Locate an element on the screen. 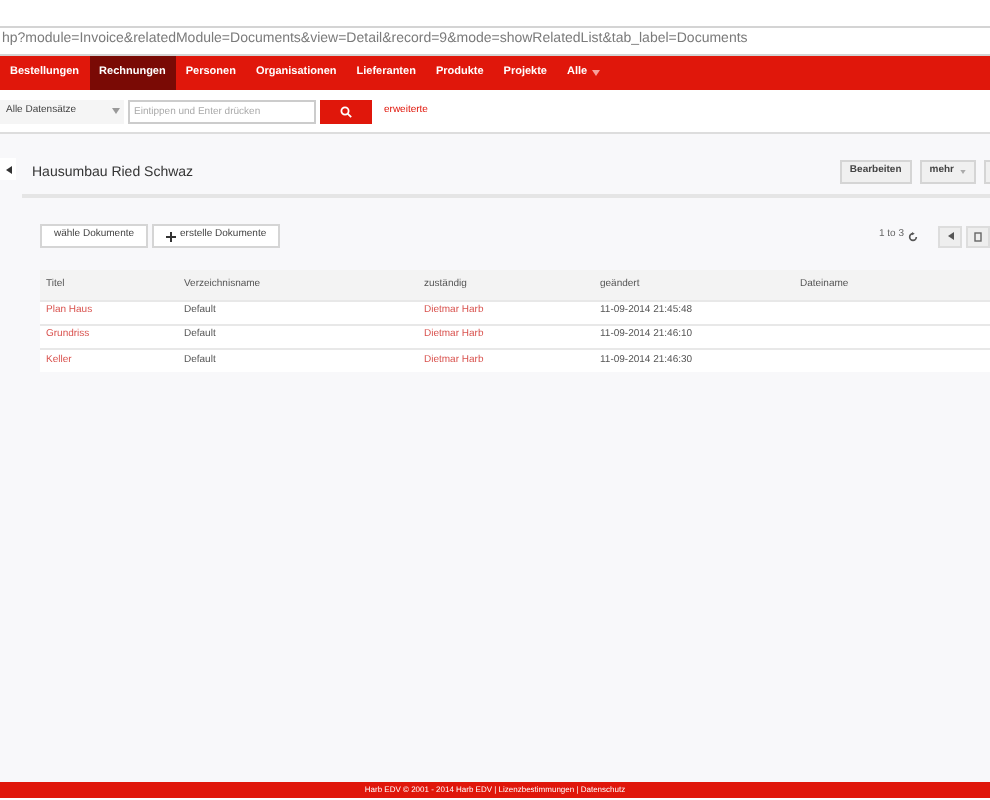  collapse-button is located at coordinates (8, 169).